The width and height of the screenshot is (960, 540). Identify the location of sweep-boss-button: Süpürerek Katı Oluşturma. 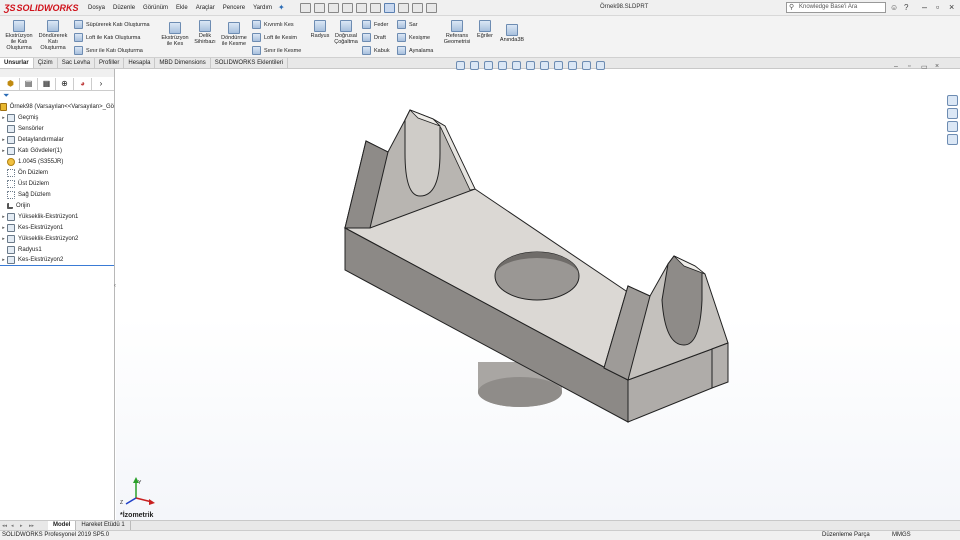
(112, 24).